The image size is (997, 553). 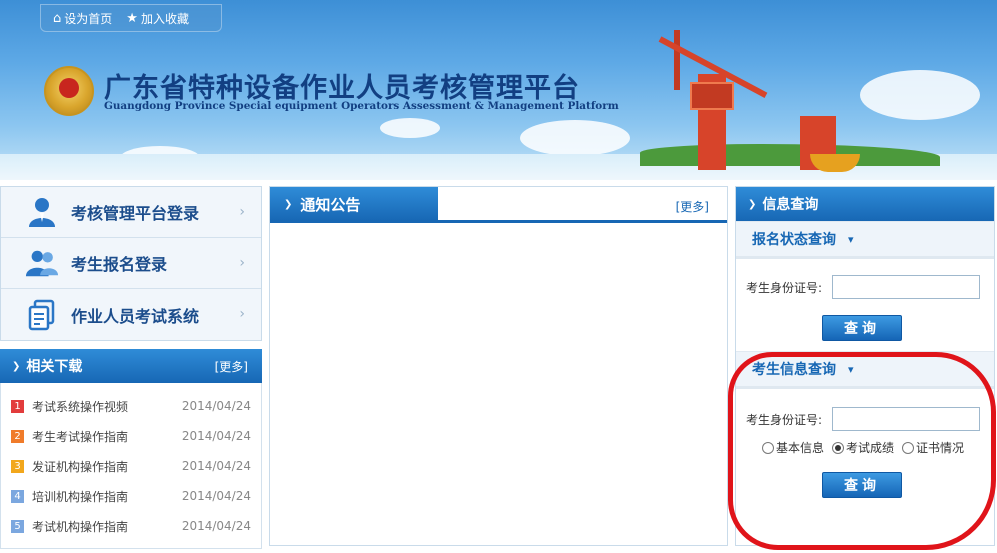 I want to click on reg-id-row: 考生身份证号:, so click(x=870, y=279).